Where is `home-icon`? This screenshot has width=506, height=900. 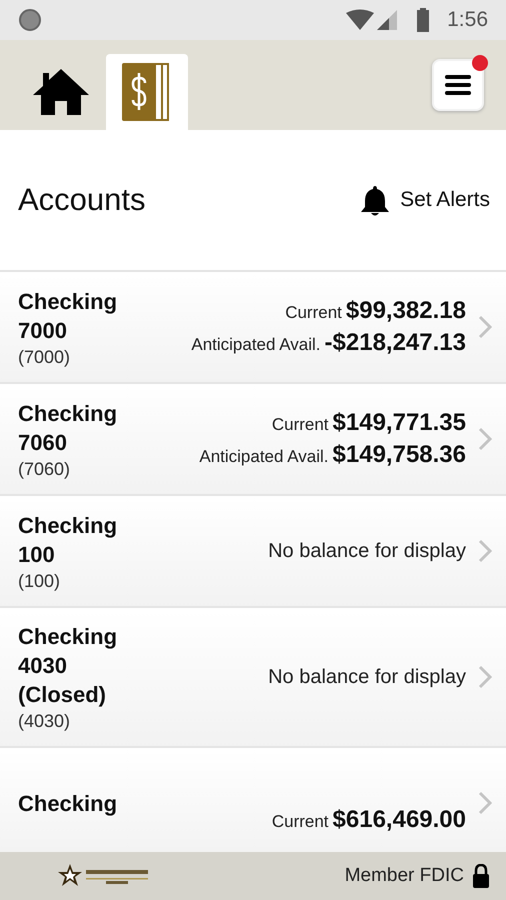
home-icon is located at coordinates (61, 92).